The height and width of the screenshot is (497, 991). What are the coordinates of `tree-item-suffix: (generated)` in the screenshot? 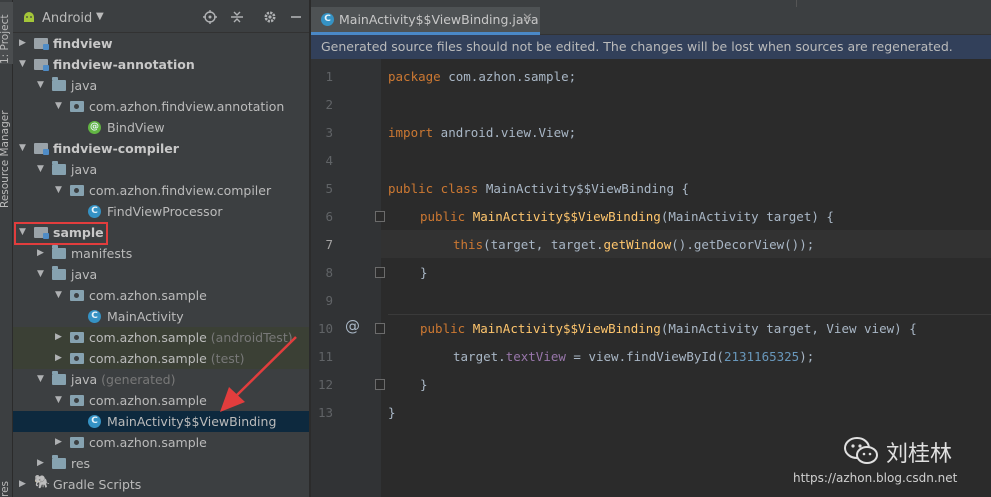 It's located at (136, 379).